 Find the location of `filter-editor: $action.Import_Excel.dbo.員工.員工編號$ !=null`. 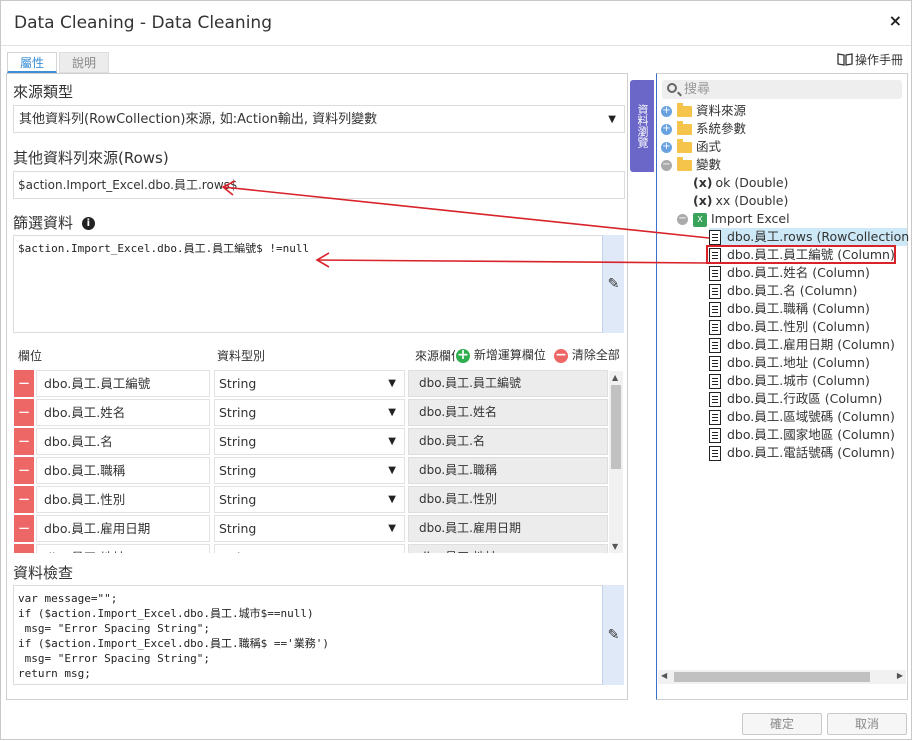

filter-editor: $action.Import_Excel.dbo.員工.員工編號$ !=null is located at coordinates (308, 284).